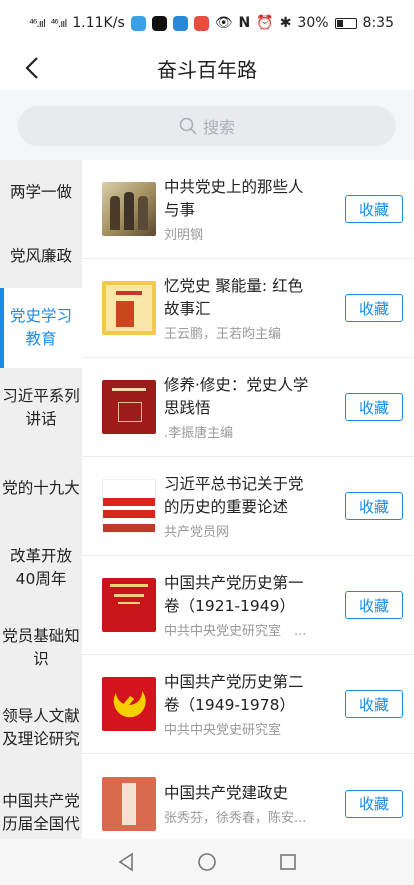  Describe the element at coordinates (345, 23) in the screenshot. I see `battery-icon` at that location.